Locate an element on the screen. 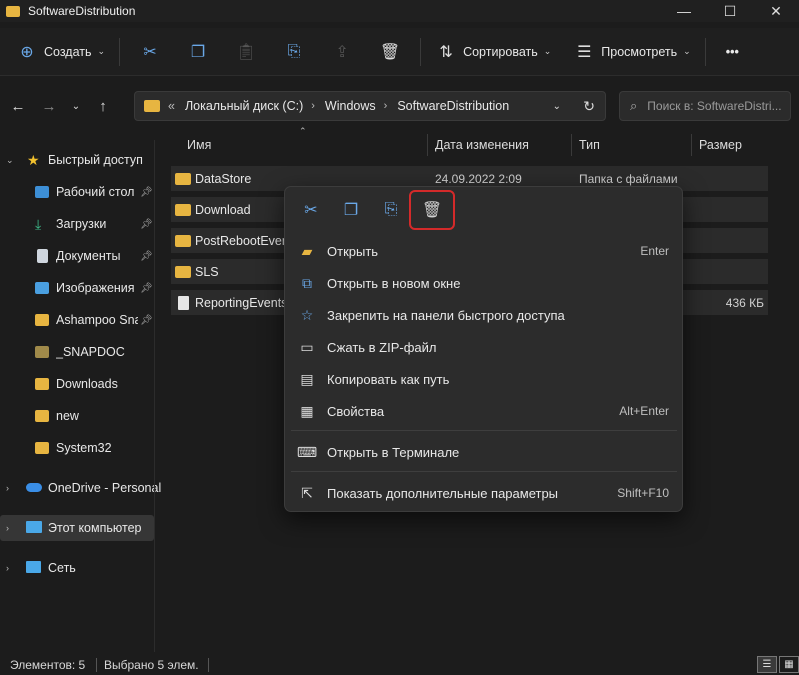 The image size is (799, 675). details-view-icon: ☰ is located at coordinates (767, 664).